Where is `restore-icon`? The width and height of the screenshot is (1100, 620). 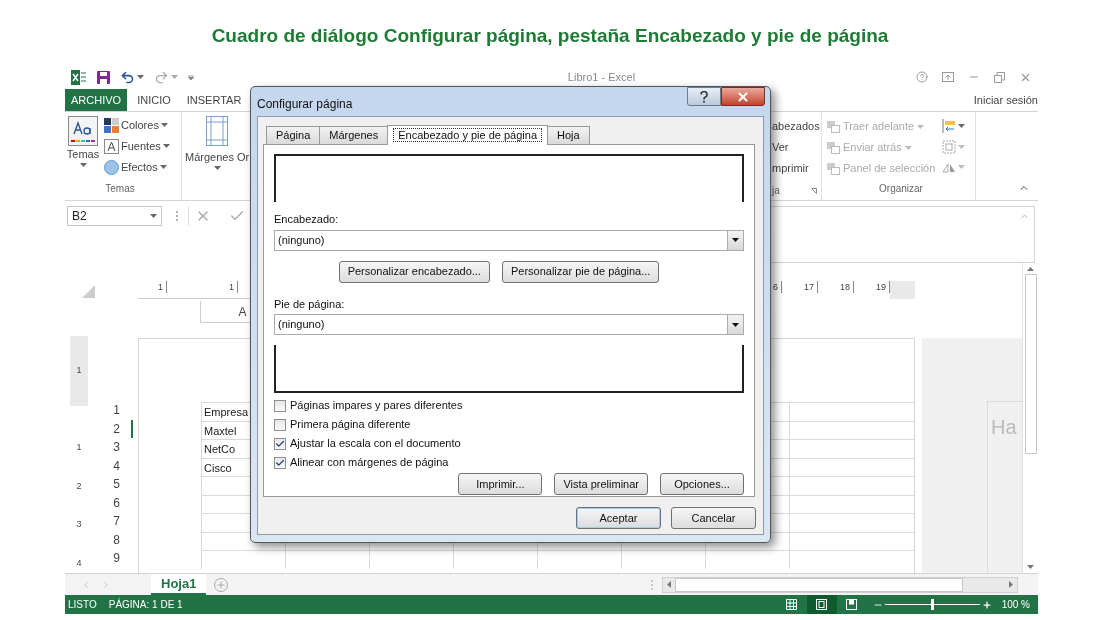
restore-icon is located at coordinates (999, 77).